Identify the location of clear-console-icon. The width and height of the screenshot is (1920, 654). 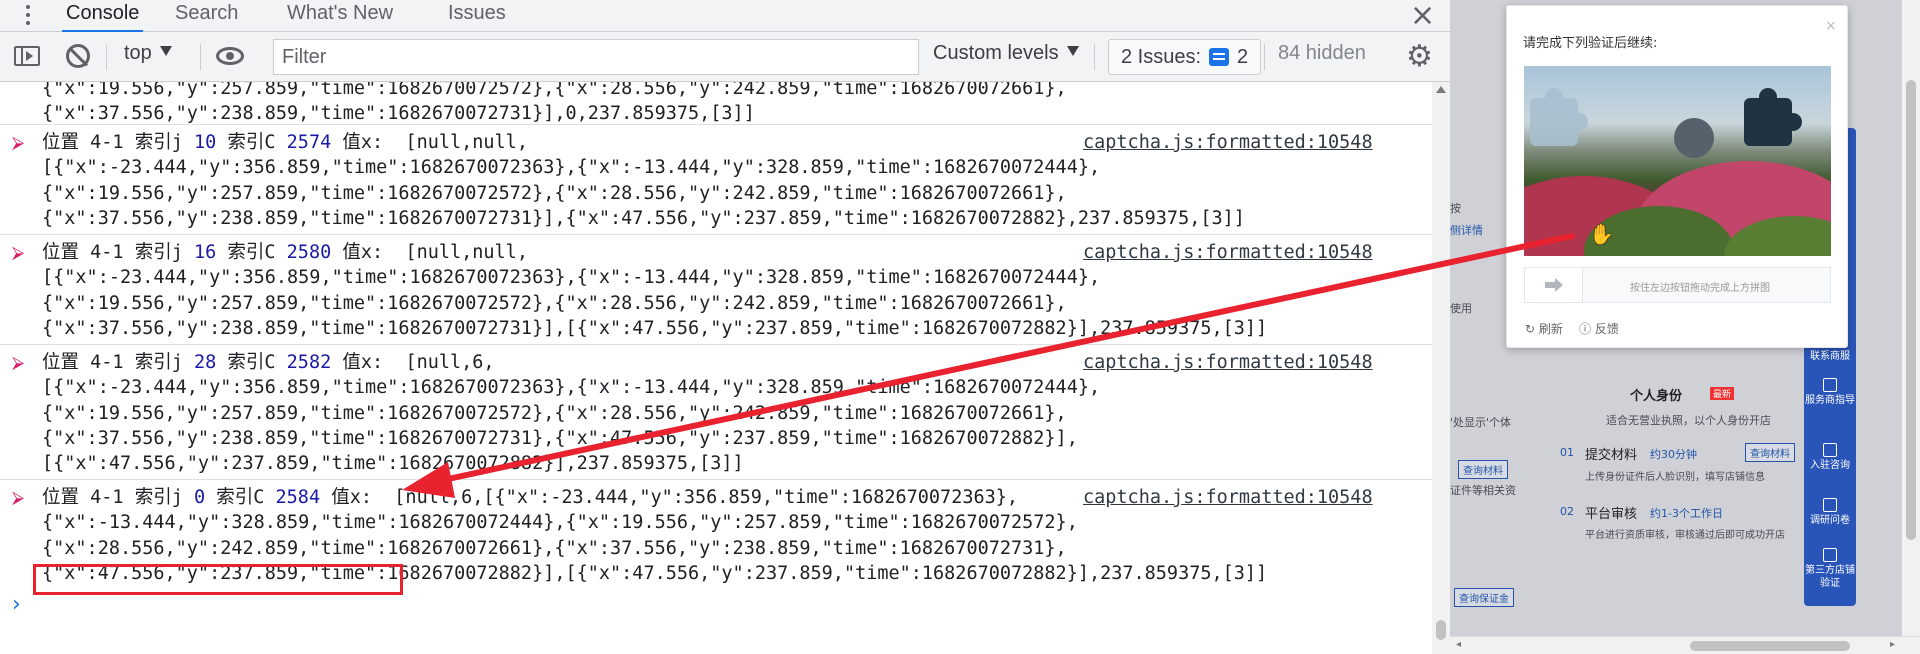
(78, 56).